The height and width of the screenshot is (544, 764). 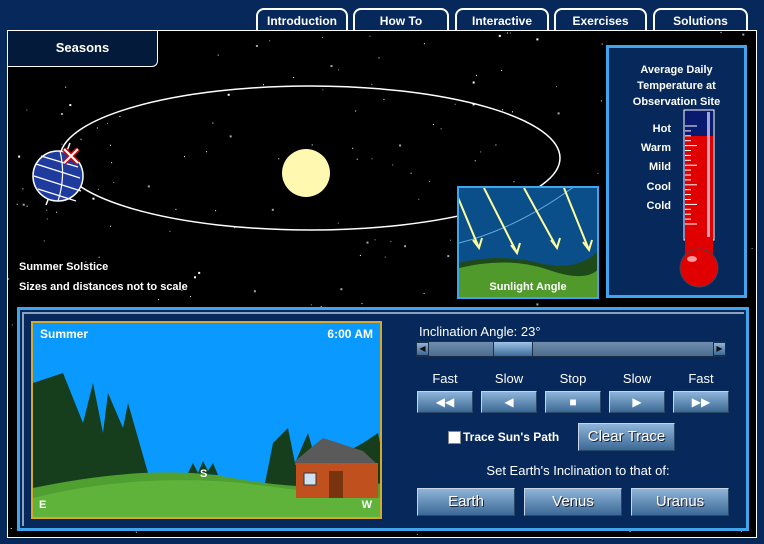 I want to click on slider-right-arrow-icon: ▶, so click(x=719, y=349).